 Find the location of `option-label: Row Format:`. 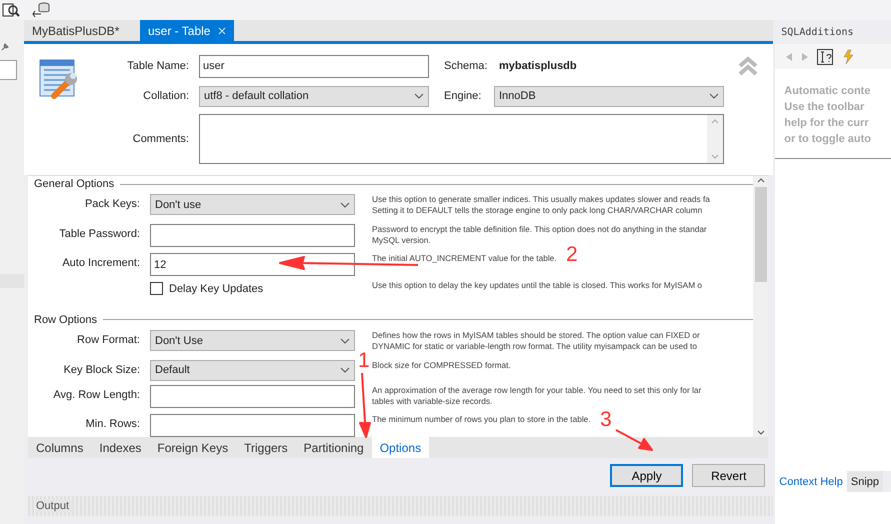

option-label: Row Format: is located at coordinates (108, 339).